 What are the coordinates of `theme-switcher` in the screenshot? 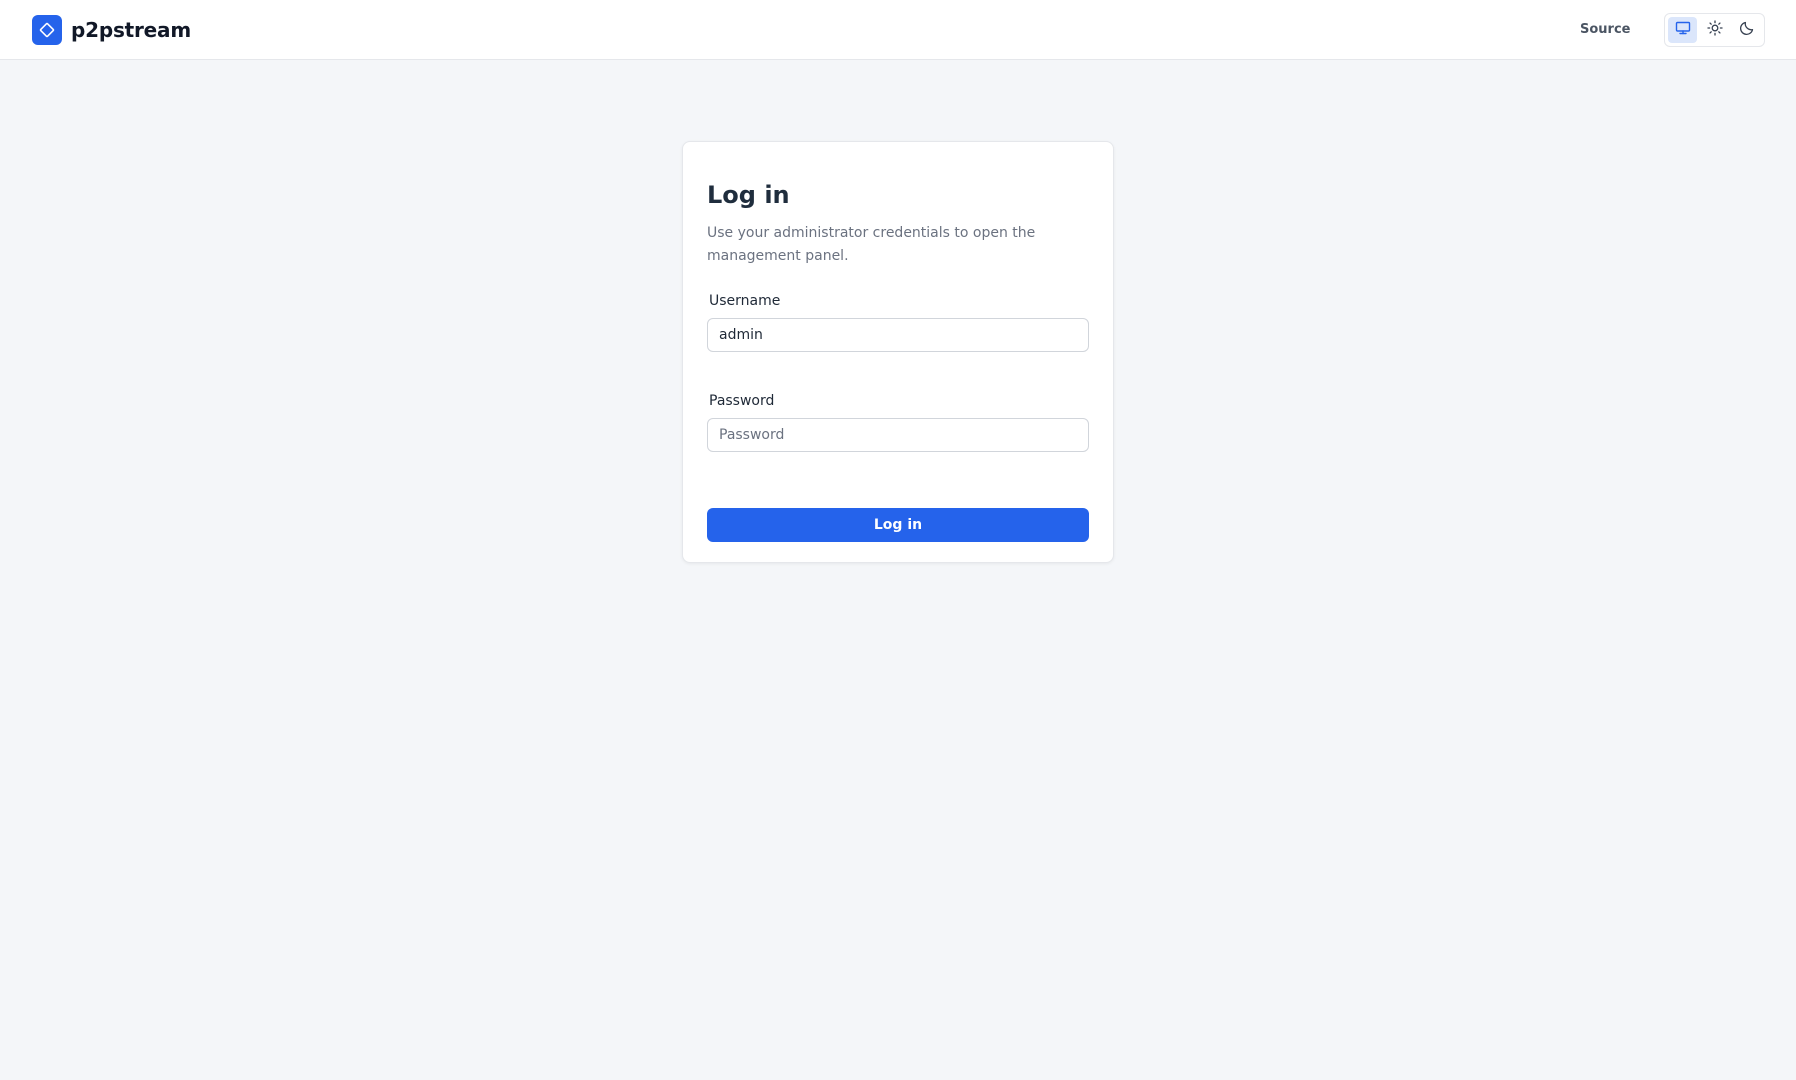 It's located at (1714, 30).